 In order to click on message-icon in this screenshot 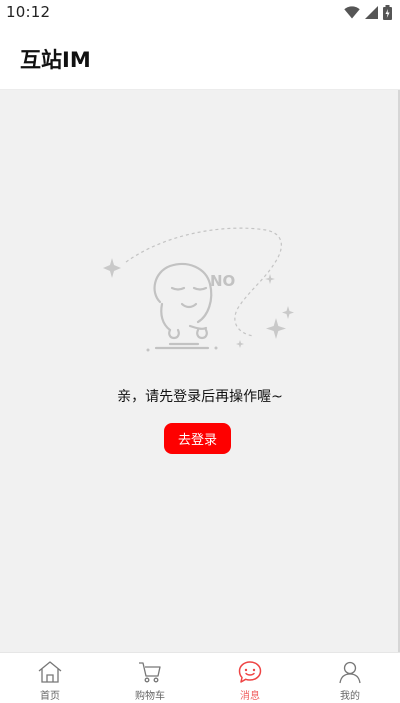, I will do `click(250, 672)`.